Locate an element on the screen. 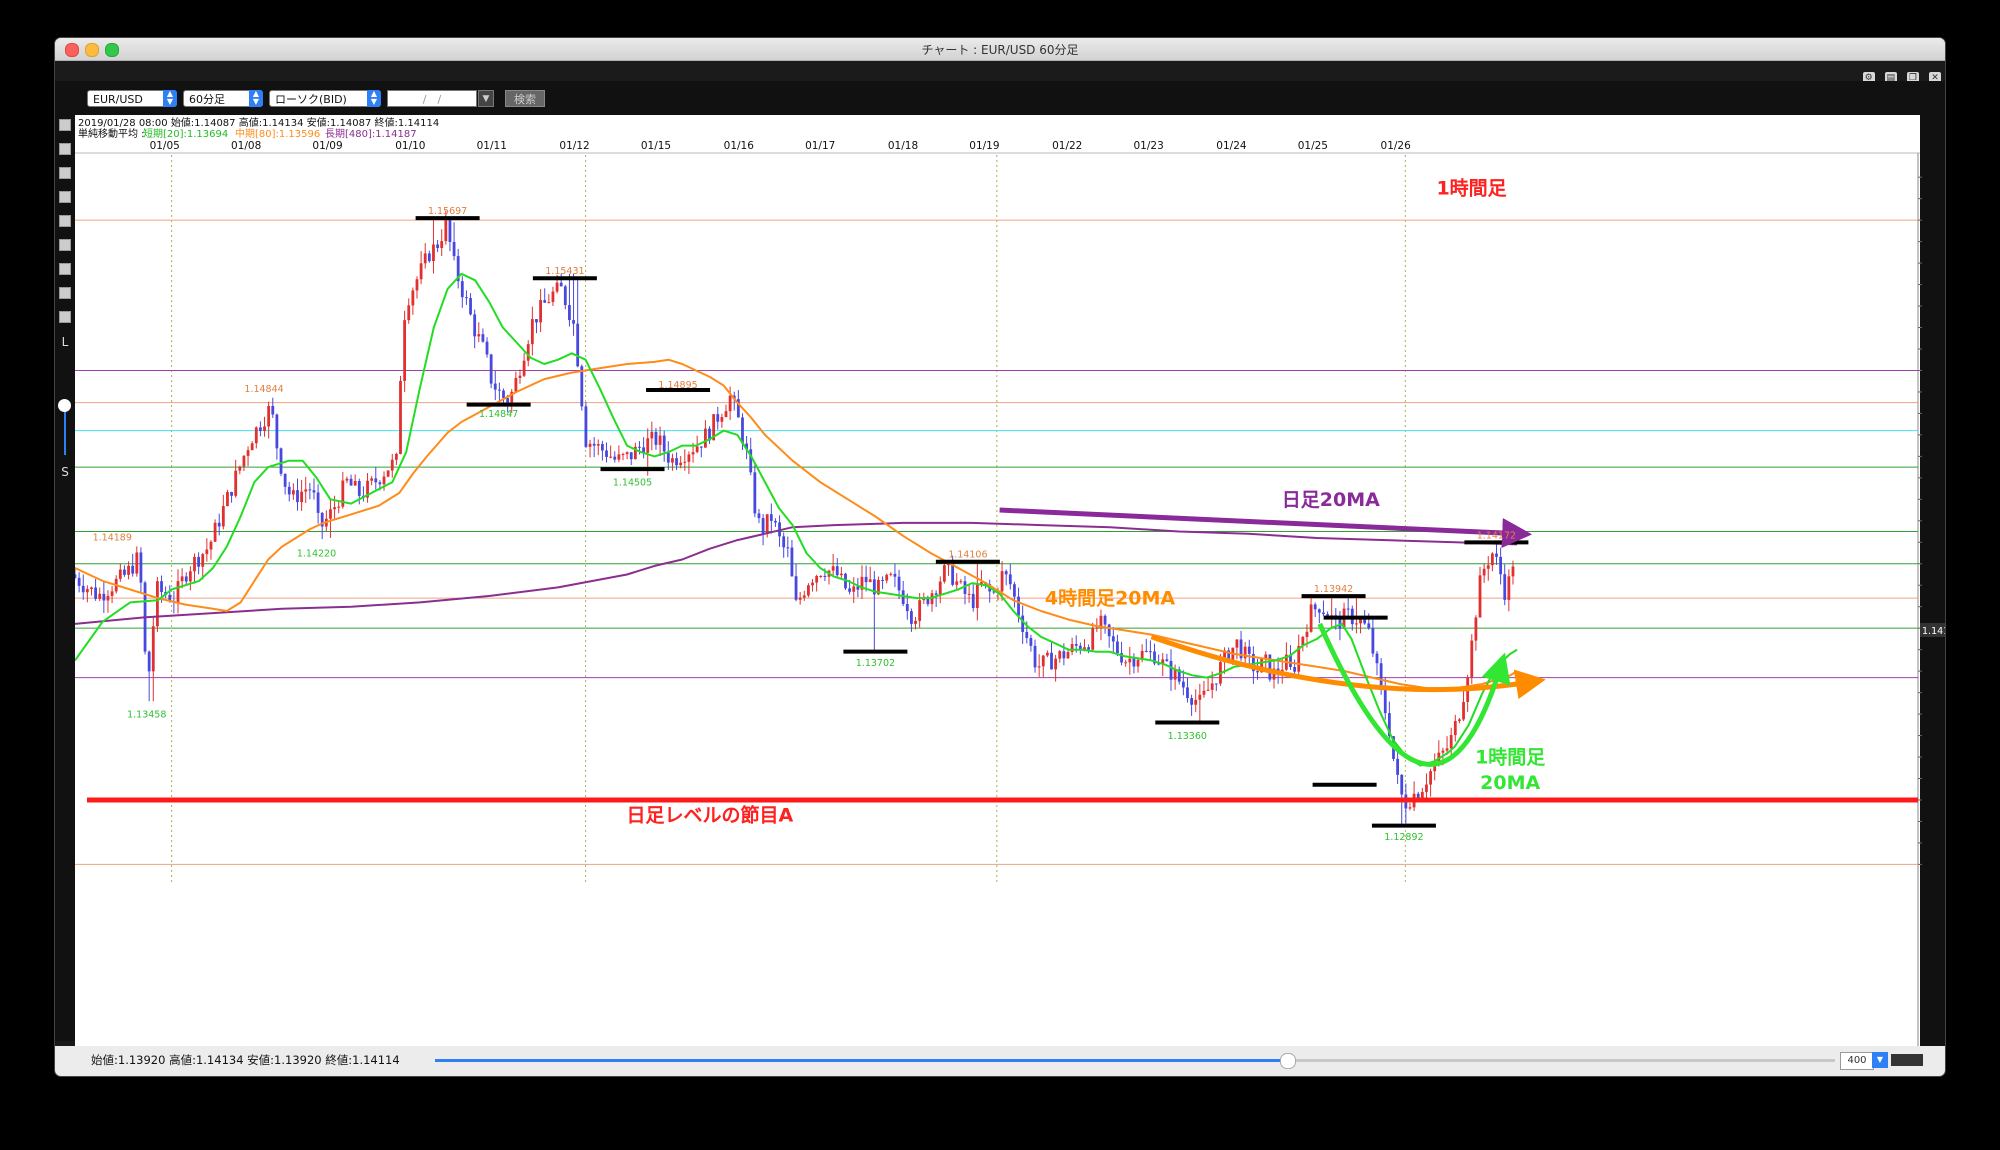 The image size is (2000, 1150). bar-count-dropdown-icon: ▼ is located at coordinates (1880, 1060).